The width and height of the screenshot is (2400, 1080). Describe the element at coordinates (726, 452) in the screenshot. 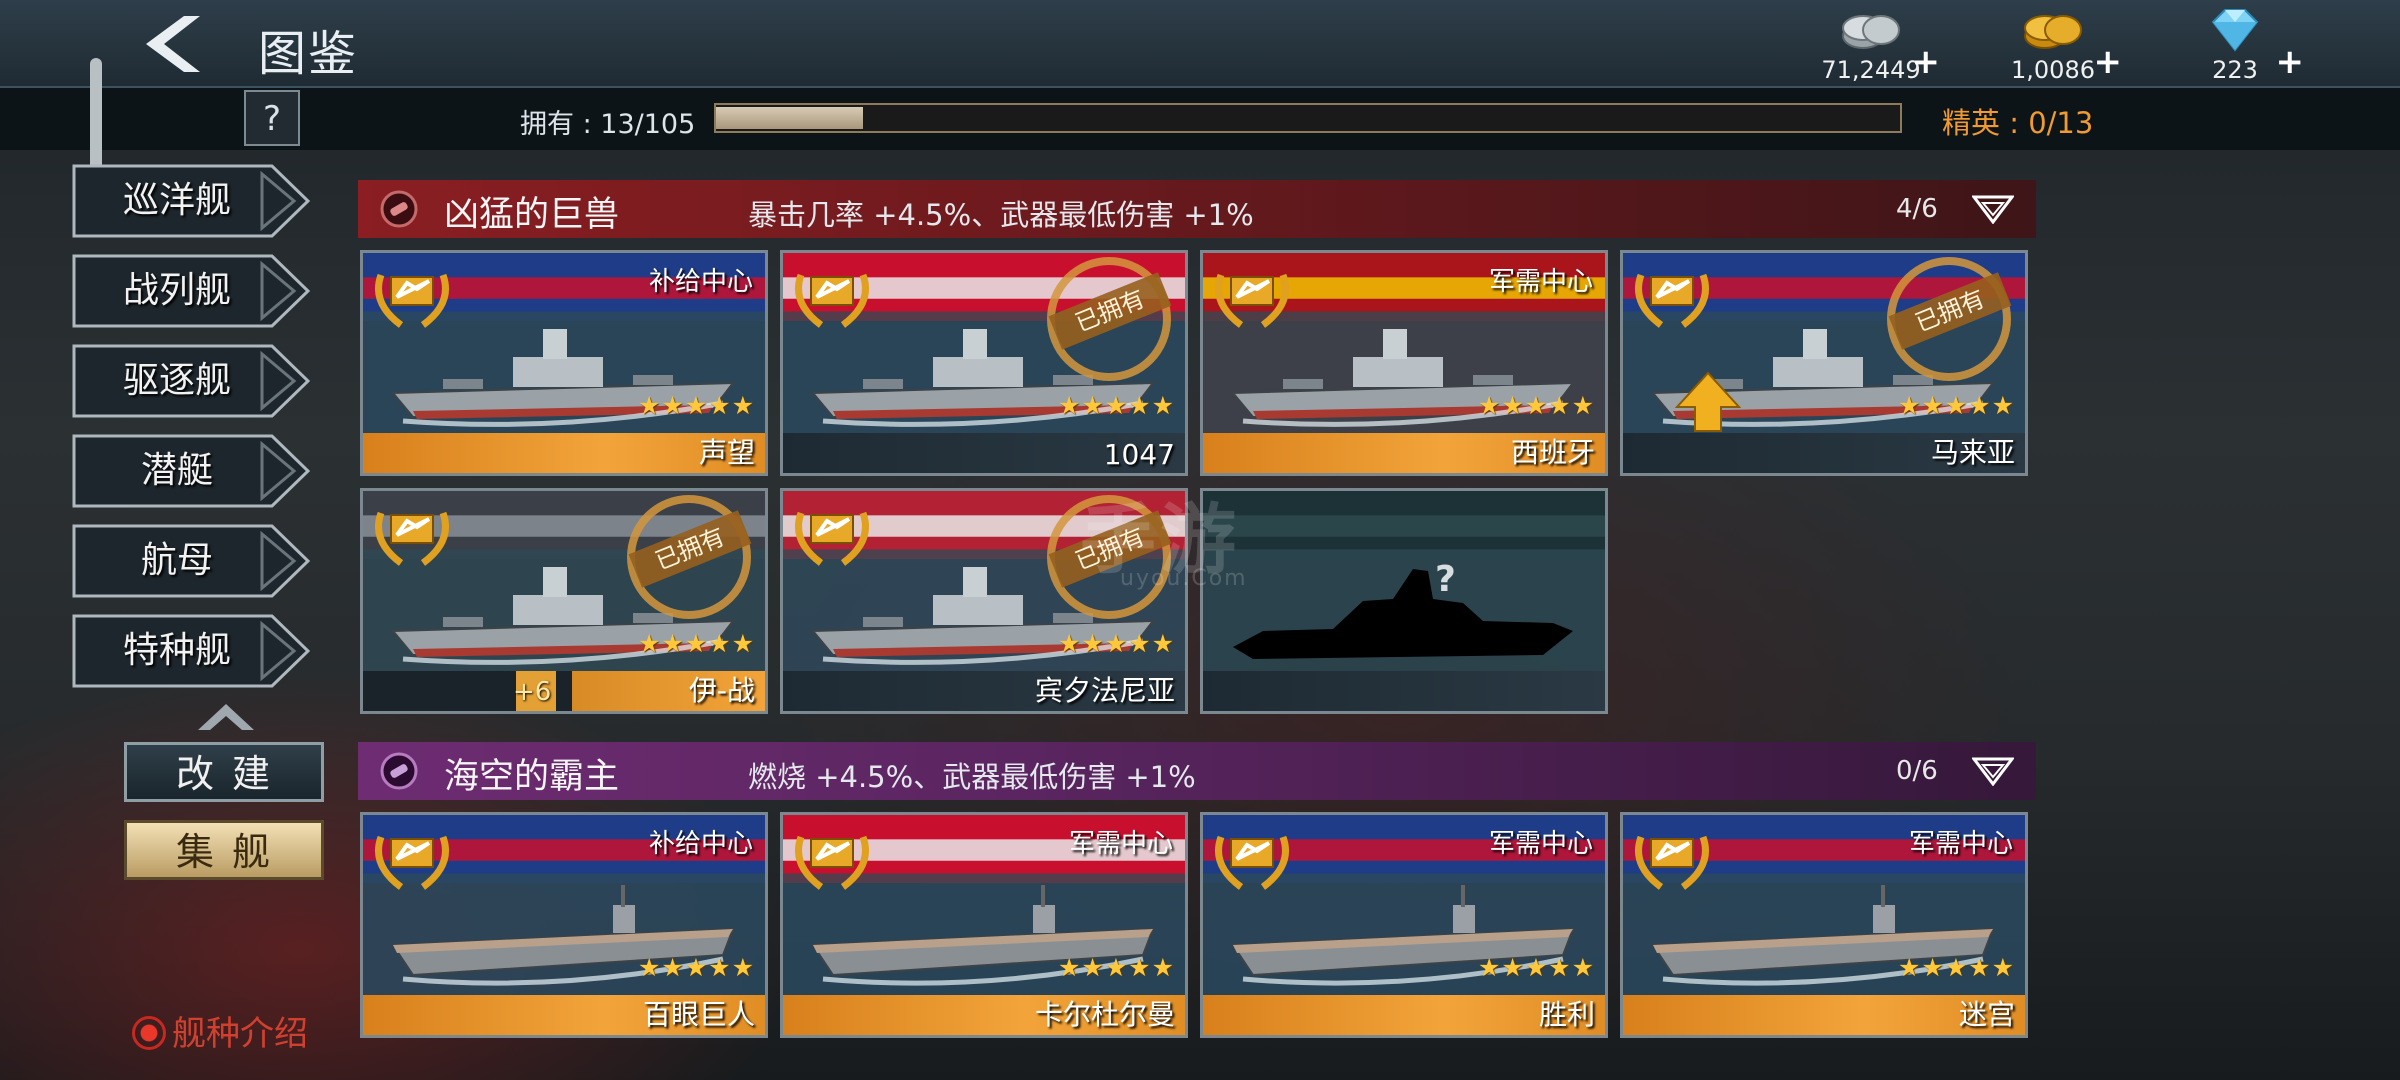

I see `ship-name: 声望` at that location.